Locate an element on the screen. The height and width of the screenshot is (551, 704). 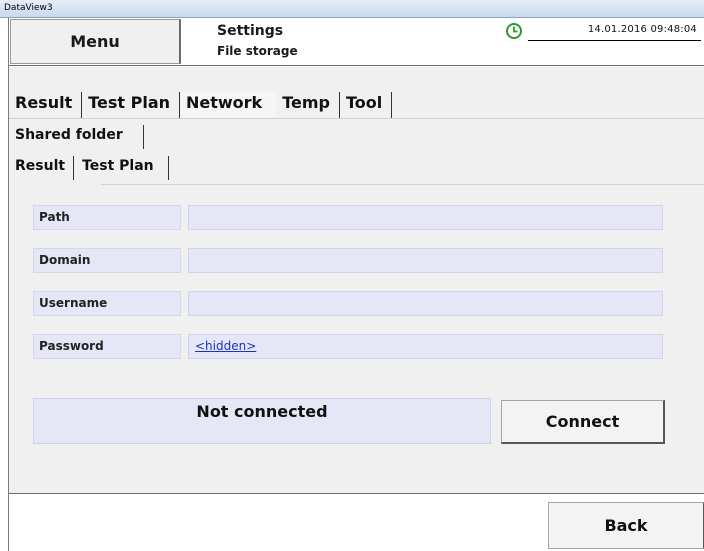
window-title: DataView3 is located at coordinates (28, 8).